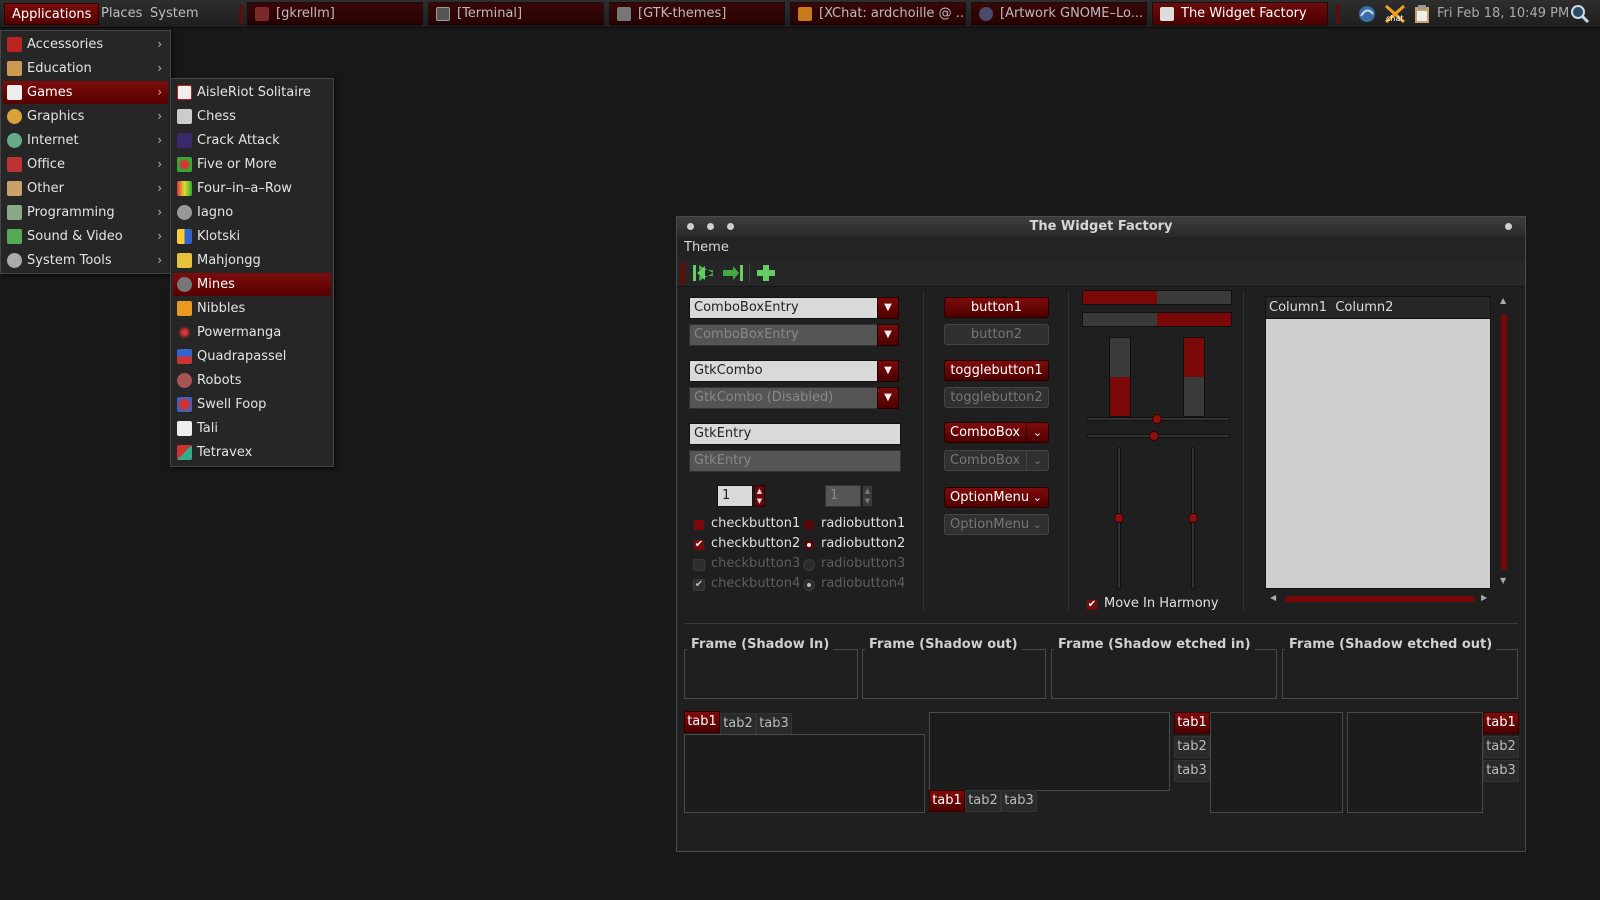 The width and height of the screenshot is (1600, 900). I want to click on menu-item-five-or-more: Five or More, so click(252, 164).